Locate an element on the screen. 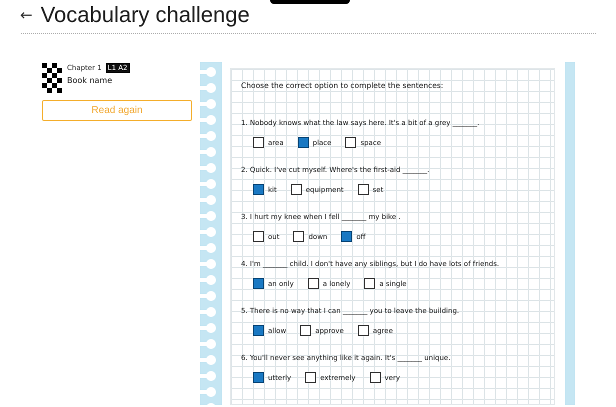 This screenshot has height=407, width=616. page-title: Vocabulary challenge is located at coordinates (145, 15).